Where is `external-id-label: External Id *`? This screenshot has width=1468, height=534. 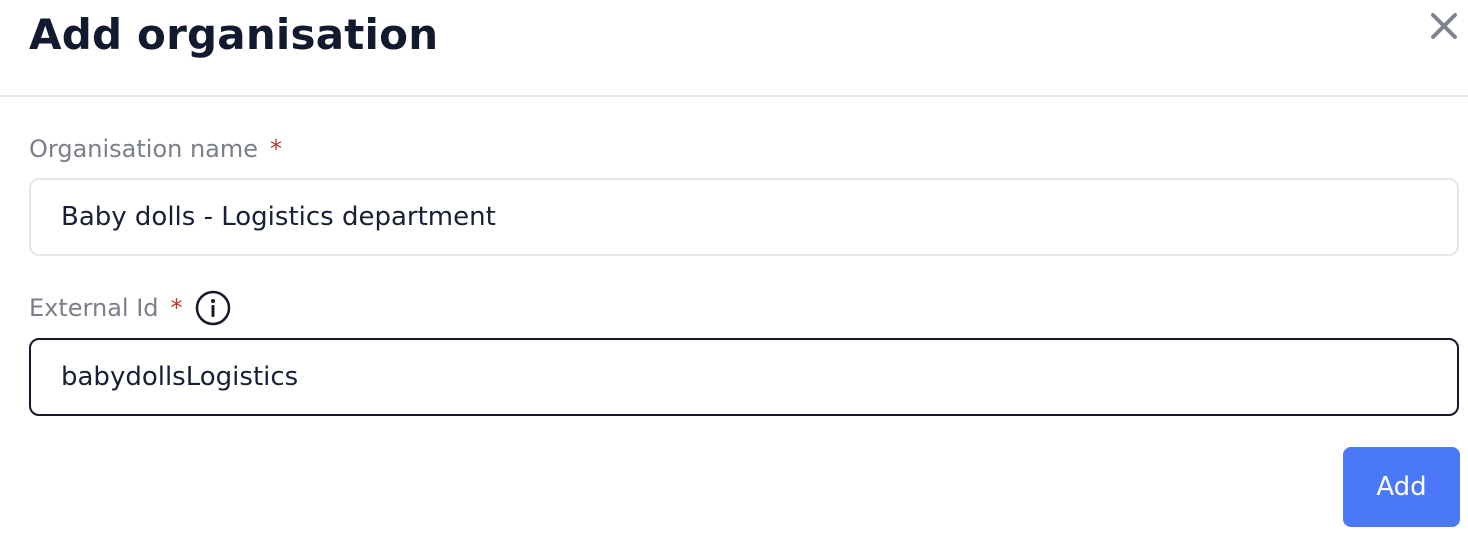 external-id-label: External Id * is located at coordinates (130, 308).